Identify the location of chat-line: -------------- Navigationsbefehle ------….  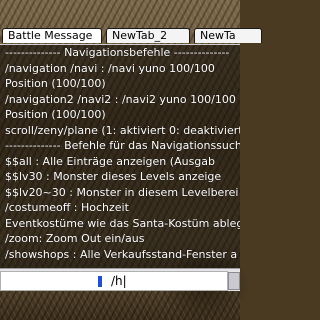
(117, 52).